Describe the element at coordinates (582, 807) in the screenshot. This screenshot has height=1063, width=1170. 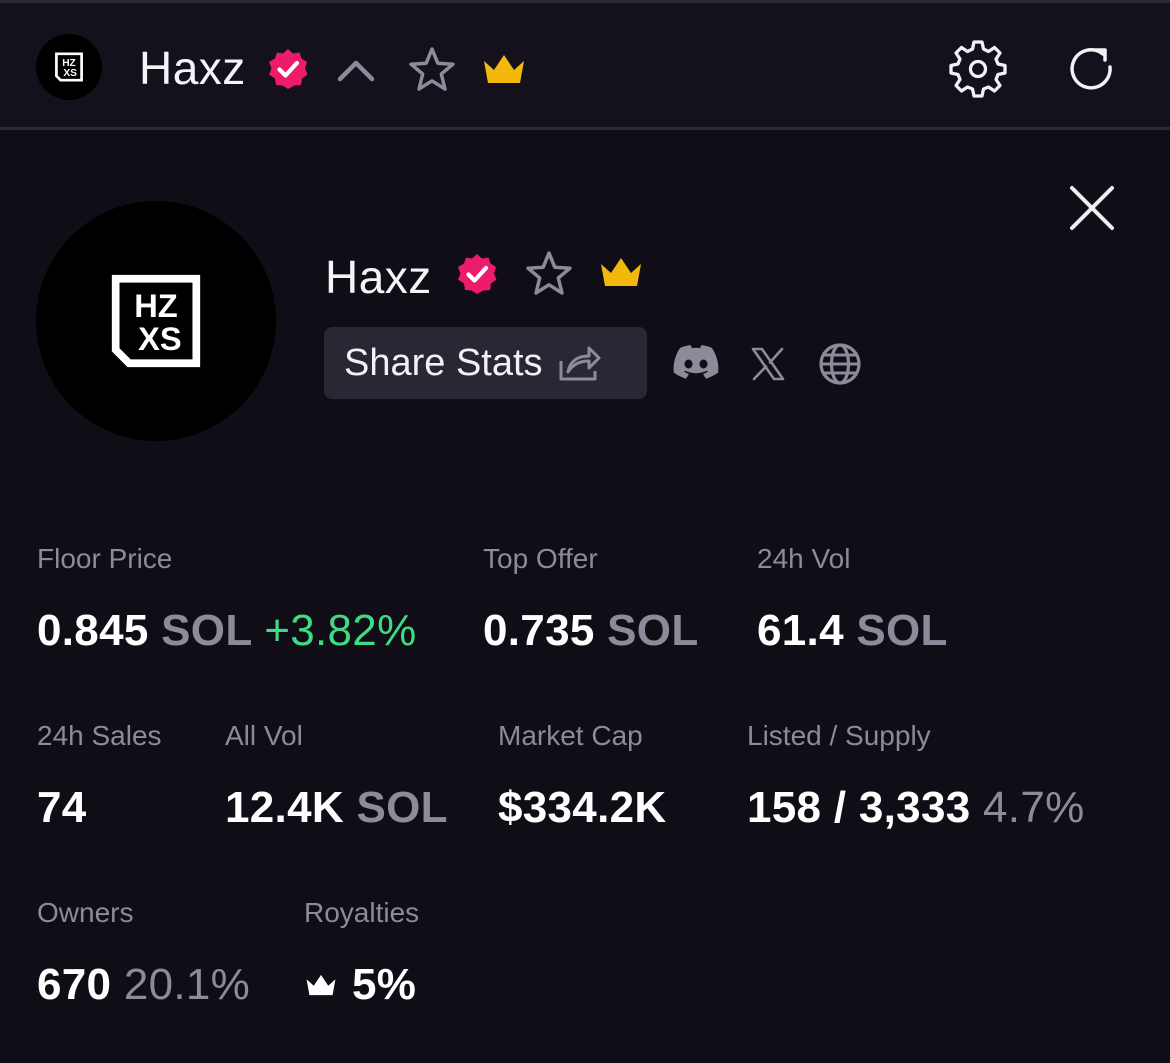
I see `market-cap-value: $334.2K` at that location.